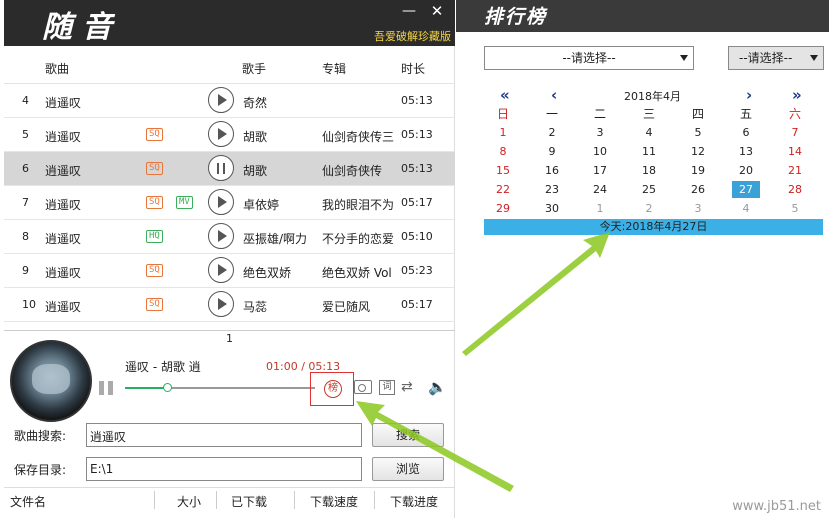 The image size is (829, 518). What do you see at coordinates (503, 151) in the screenshot?
I see `calendar-day: 8` at bounding box center [503, 151].